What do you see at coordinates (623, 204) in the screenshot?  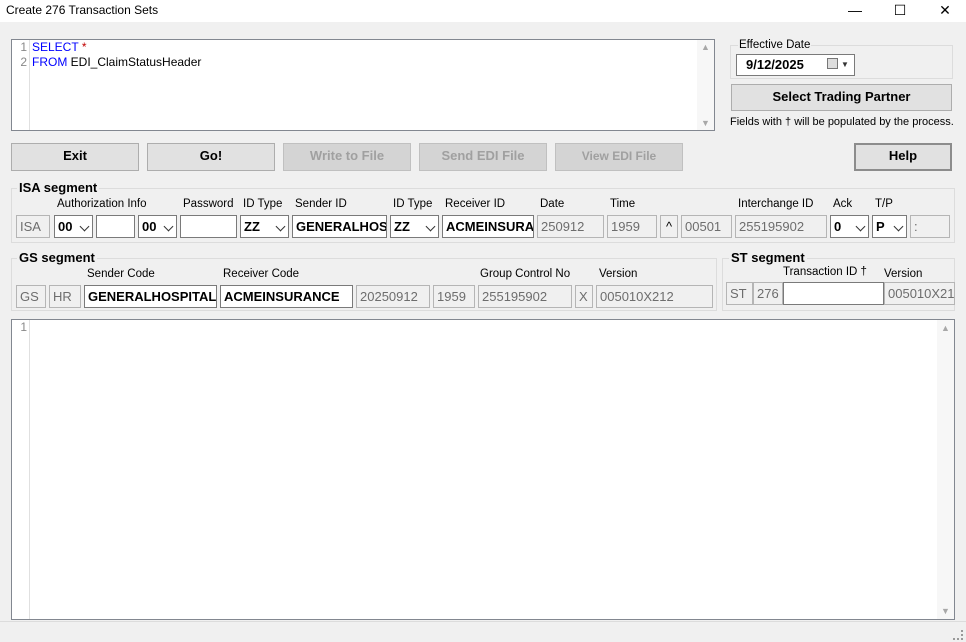 I see `time-label: Time` at bounding box center [623, 204].